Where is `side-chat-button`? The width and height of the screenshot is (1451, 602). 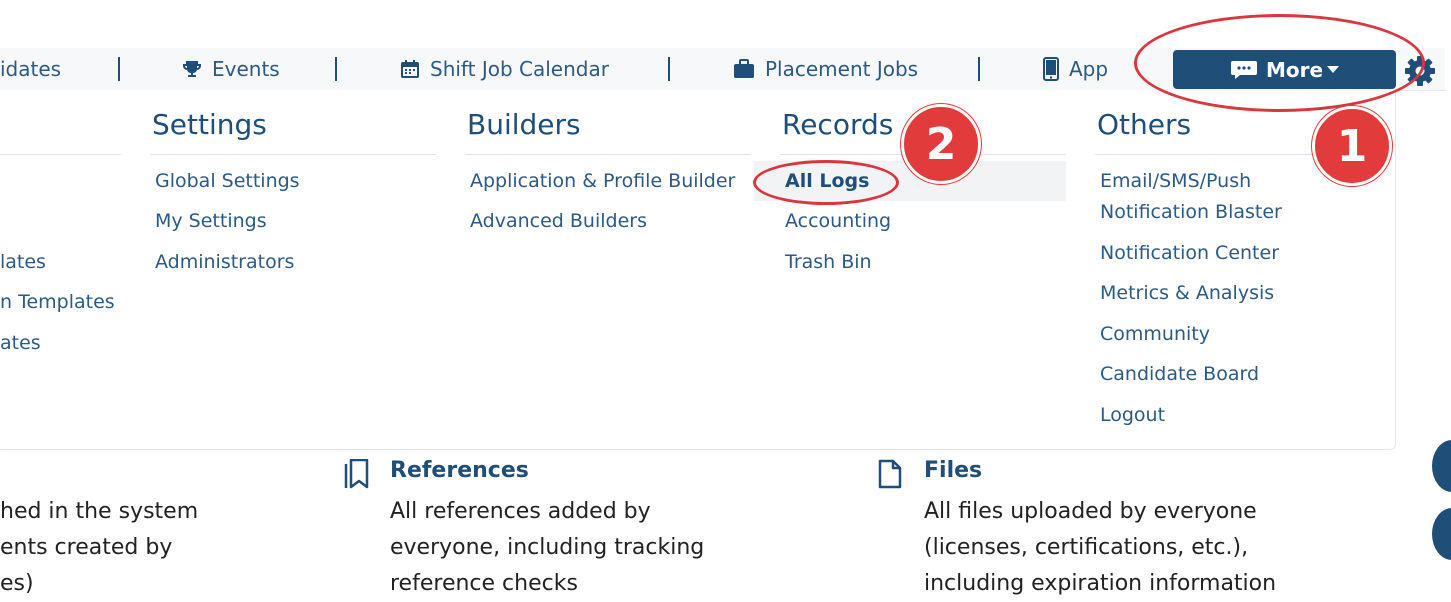 side-chat-button is located at coordinates (1441, 534).